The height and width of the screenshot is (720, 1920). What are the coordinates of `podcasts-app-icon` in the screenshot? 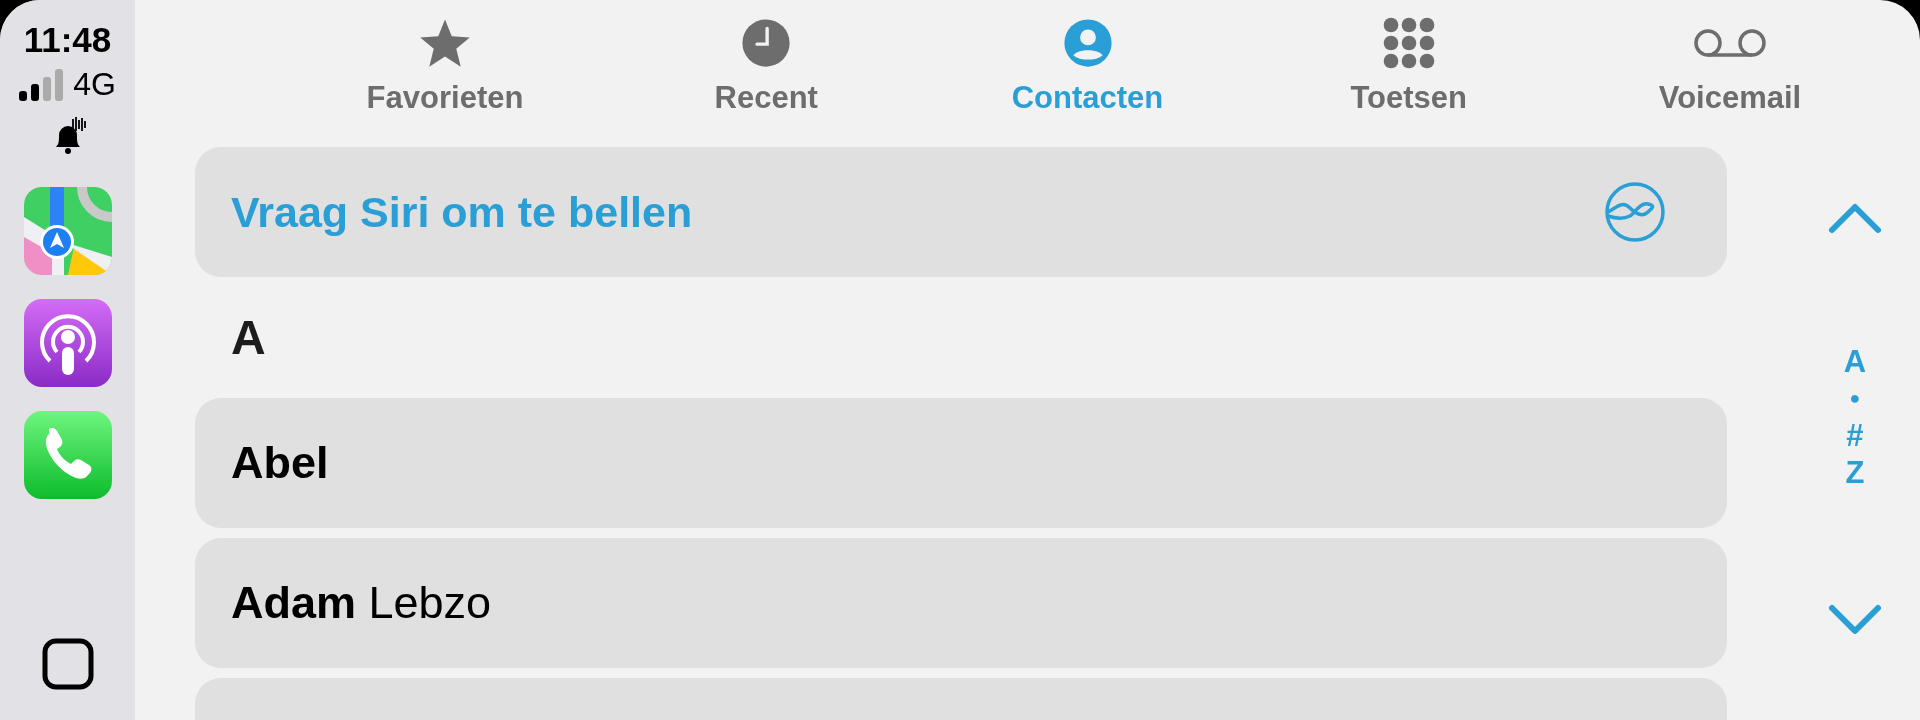 It's located at (67, 343).